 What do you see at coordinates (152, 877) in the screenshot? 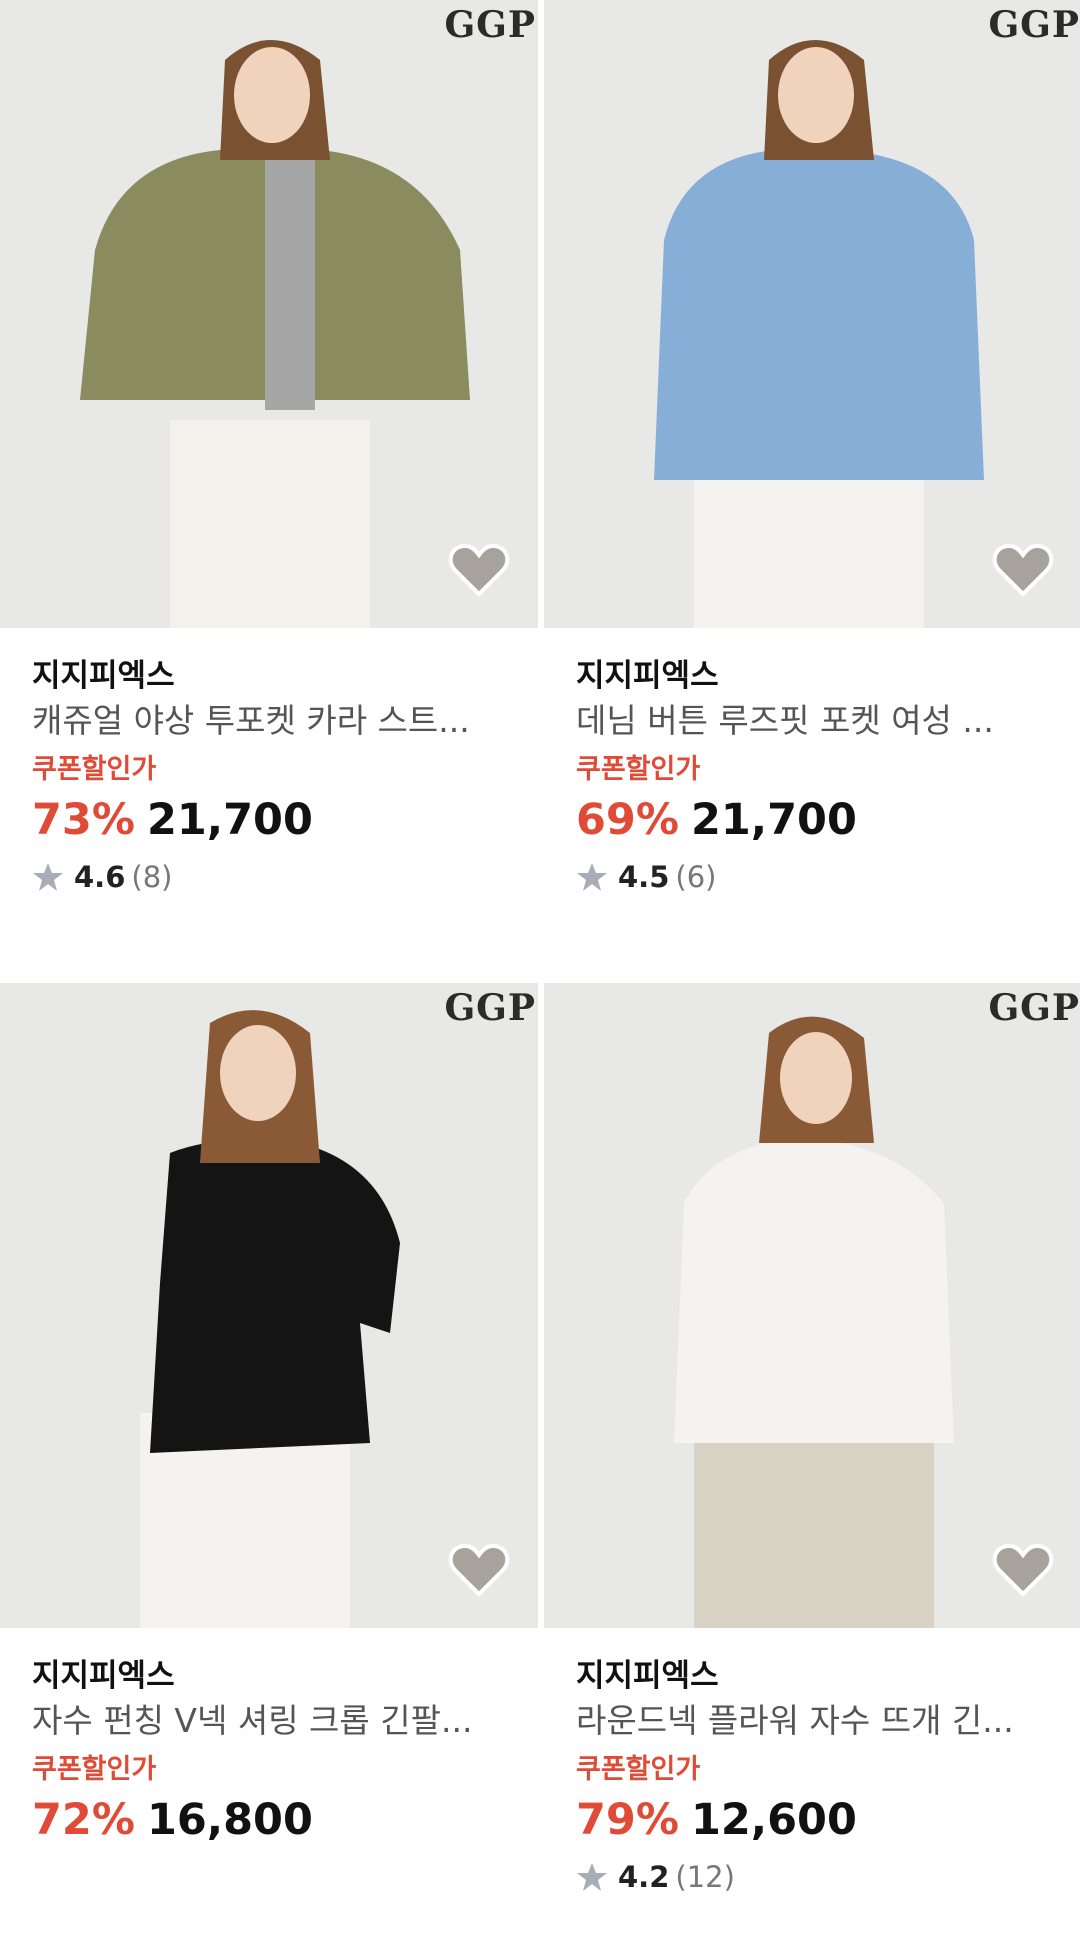
I see `review-count: (8)` at bounding box center [152, 877].